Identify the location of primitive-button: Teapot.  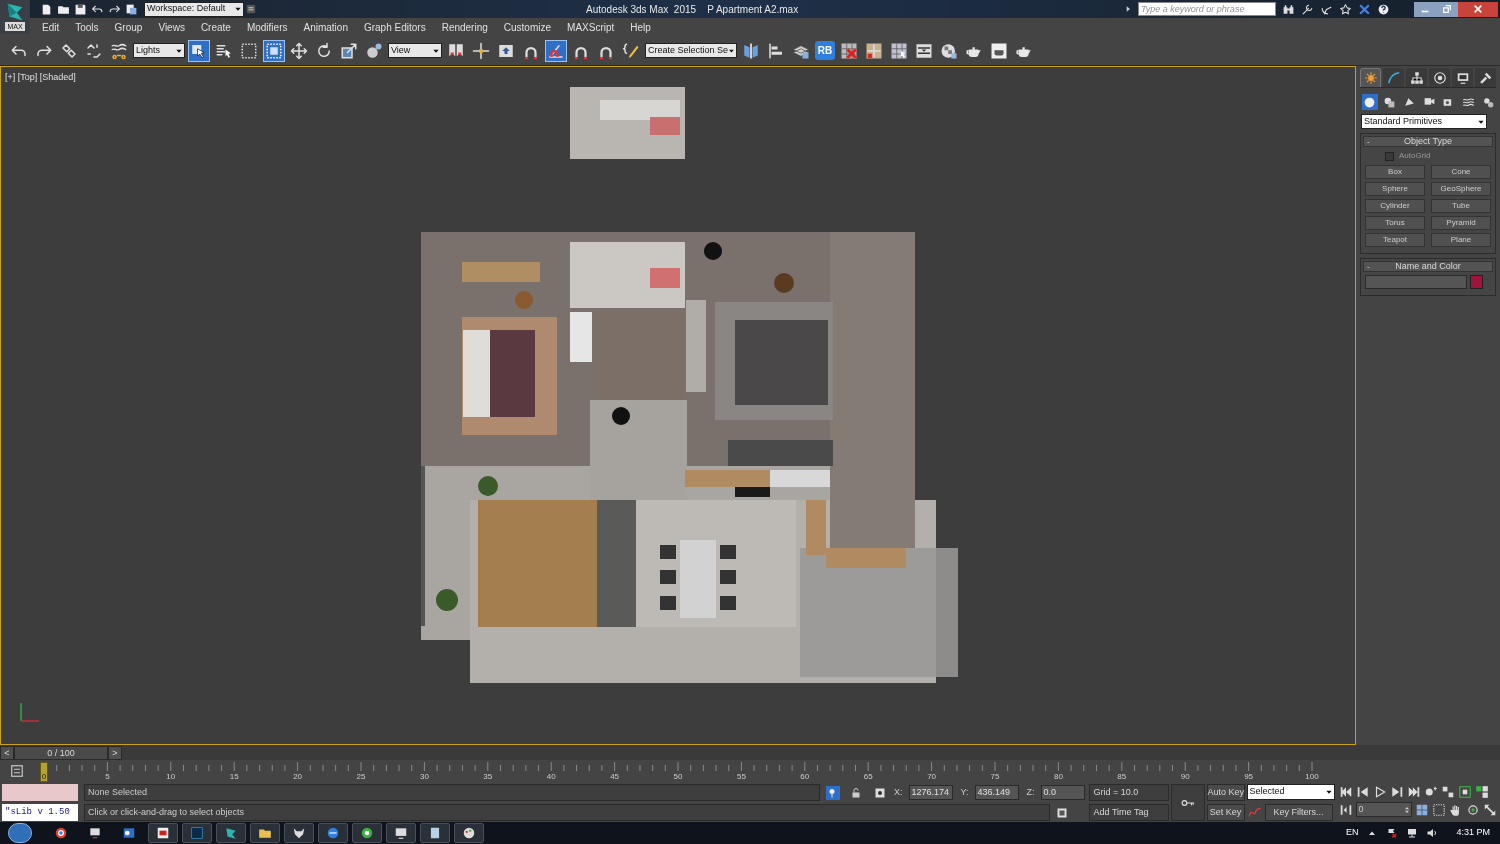
(1395, 240).